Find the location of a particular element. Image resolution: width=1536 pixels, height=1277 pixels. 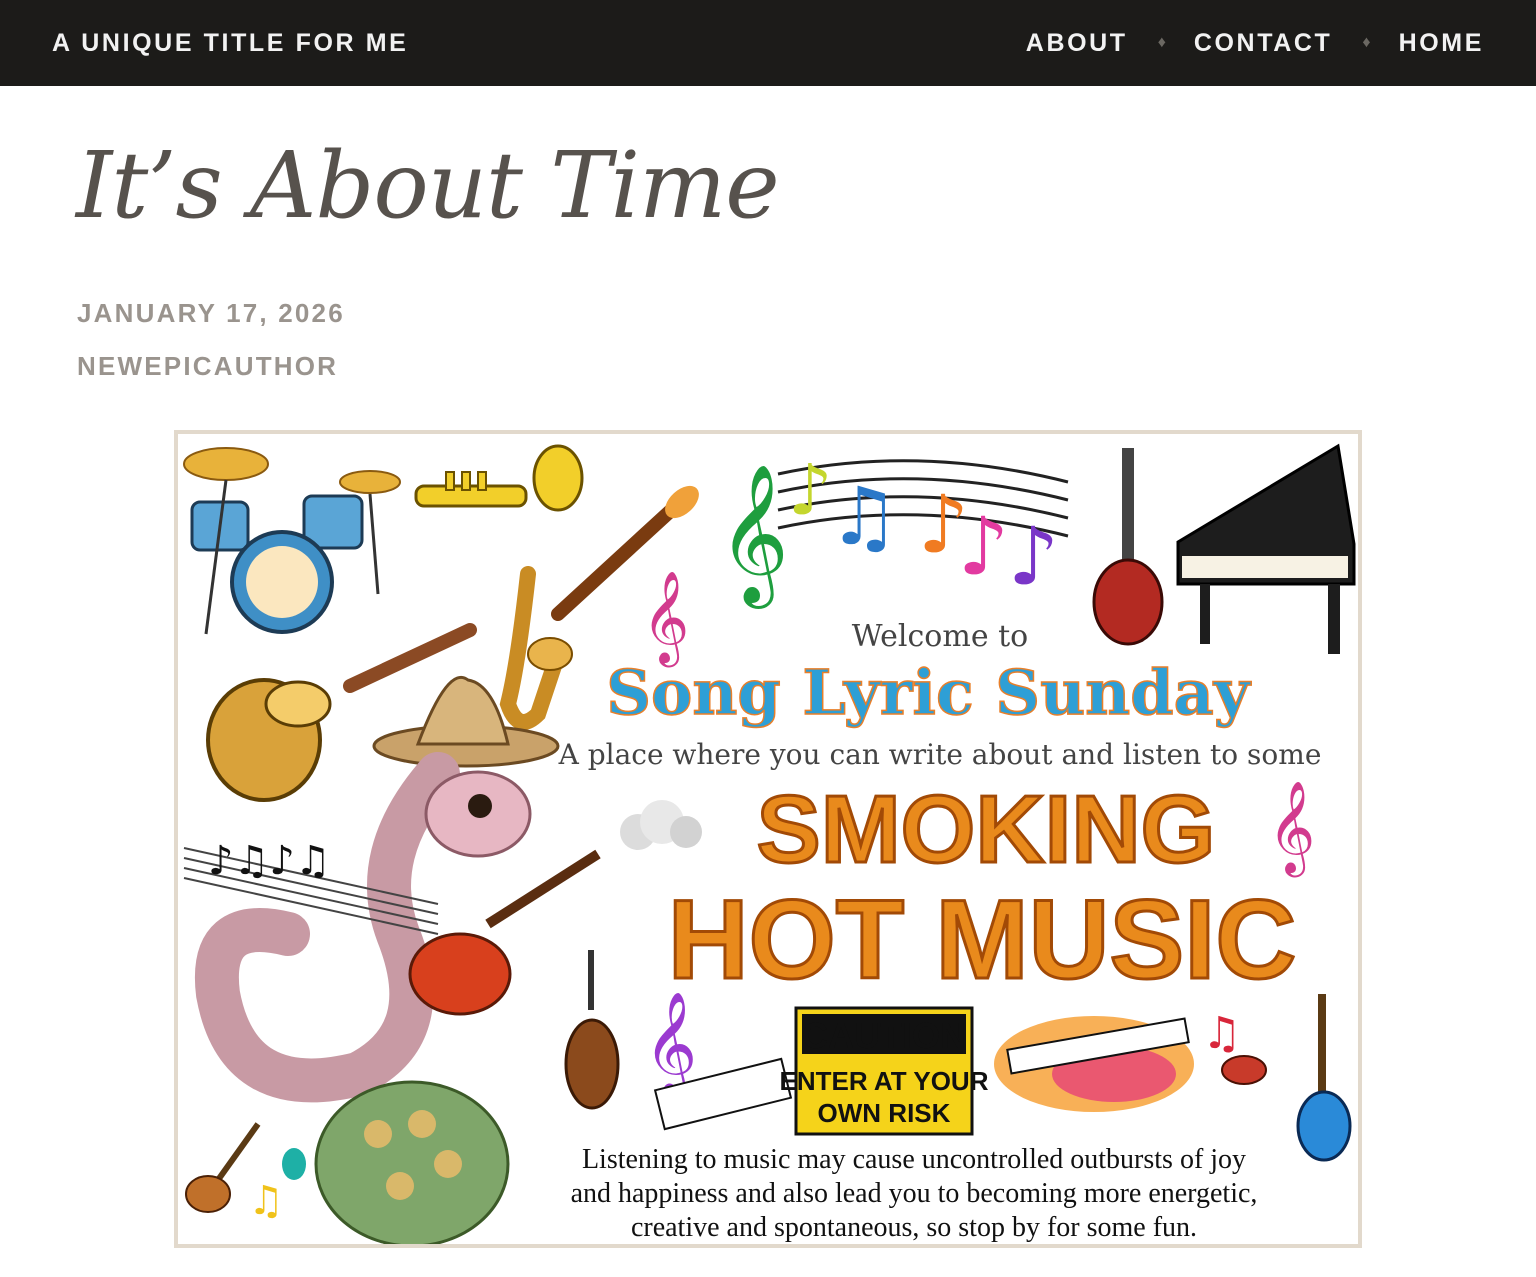

drum-icon: ♫ is located at coordinates (1234, 1046).